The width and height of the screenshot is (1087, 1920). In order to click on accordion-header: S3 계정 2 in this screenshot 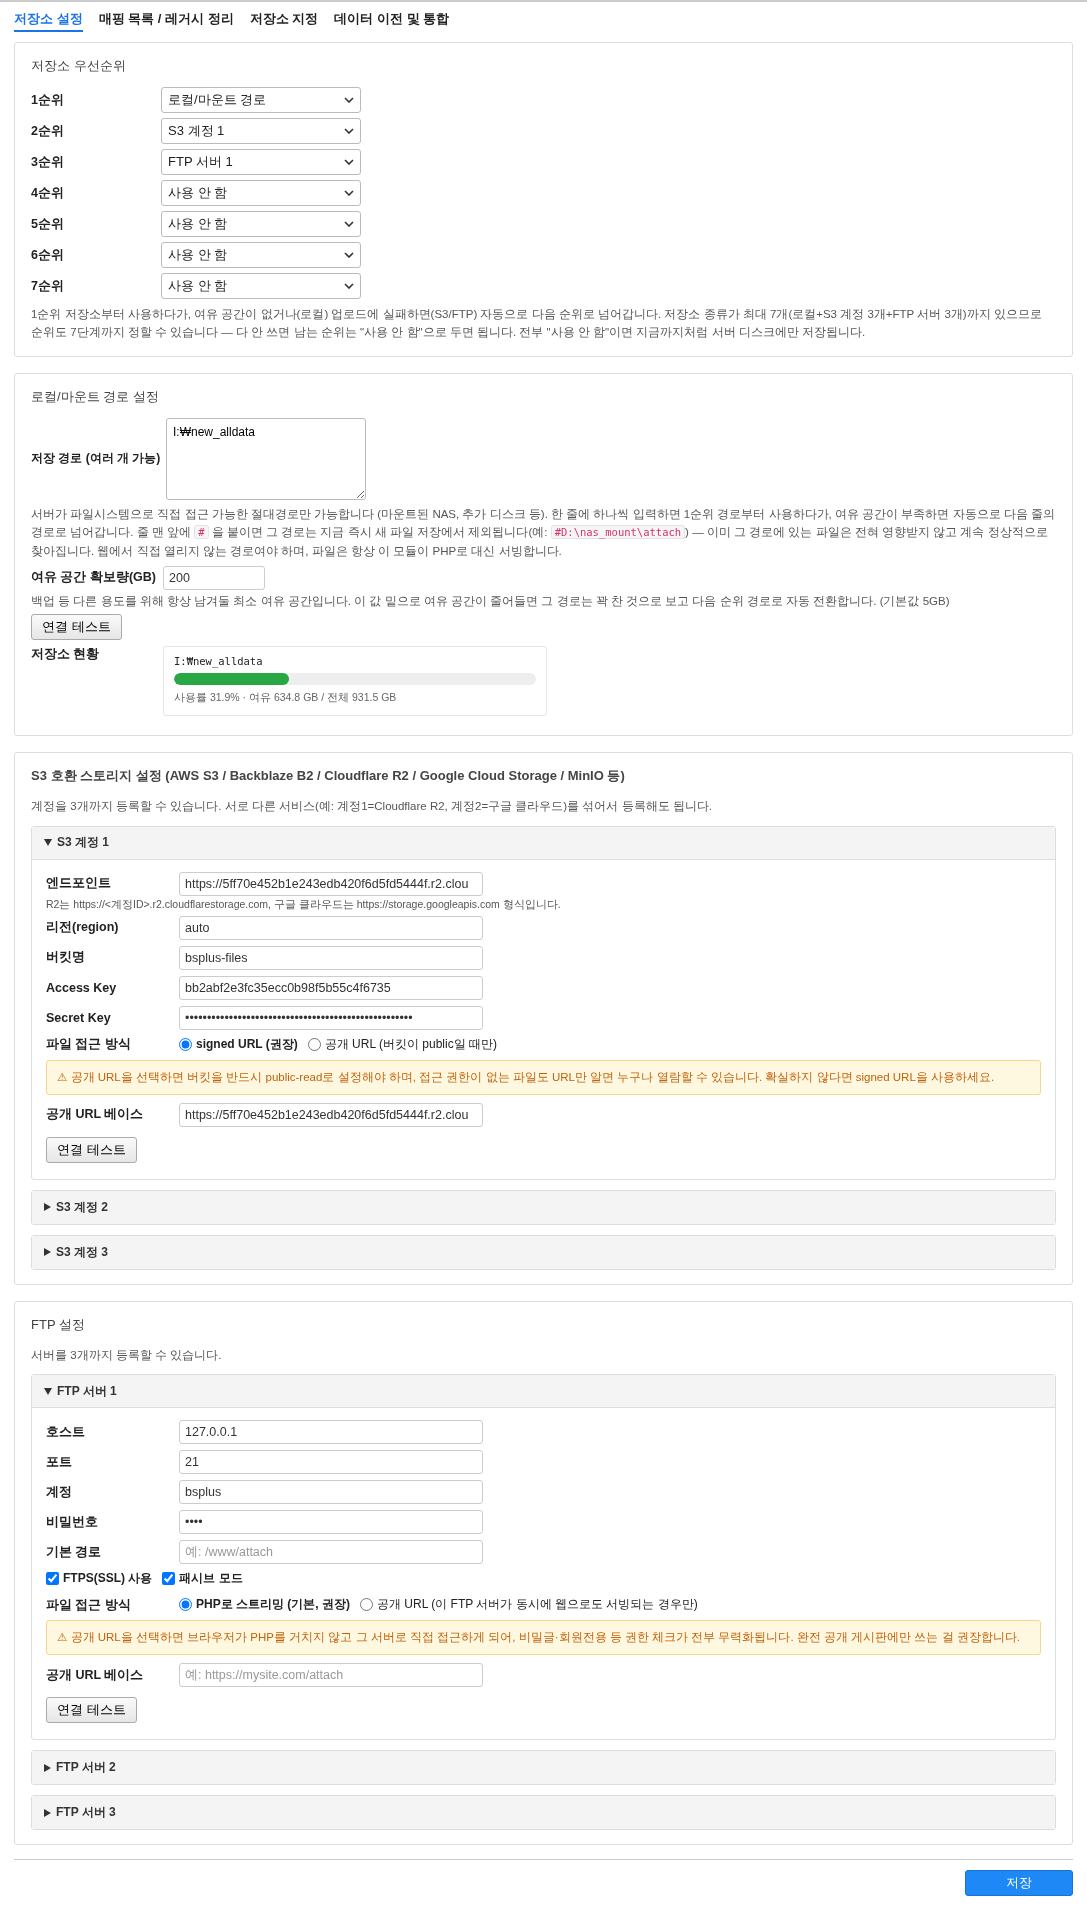, I will do `click(543, 1207)`.